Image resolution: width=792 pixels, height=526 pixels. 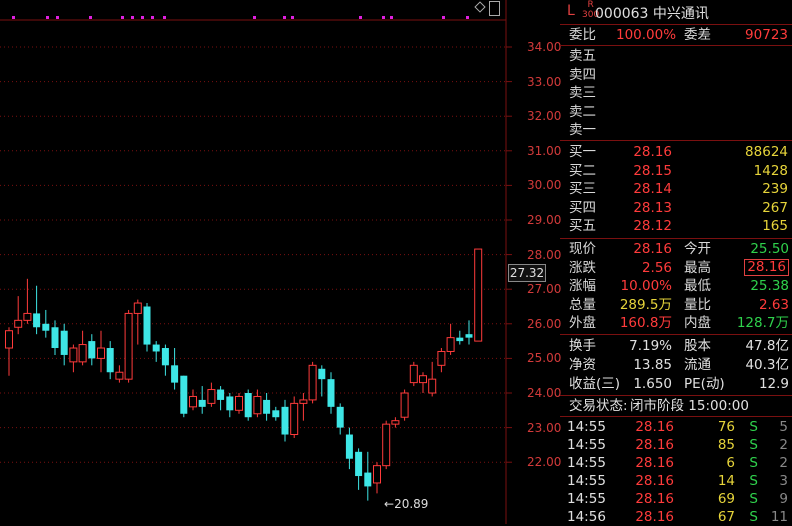 I want to click on panel-toggle-icon, so click(x=494, y=8).